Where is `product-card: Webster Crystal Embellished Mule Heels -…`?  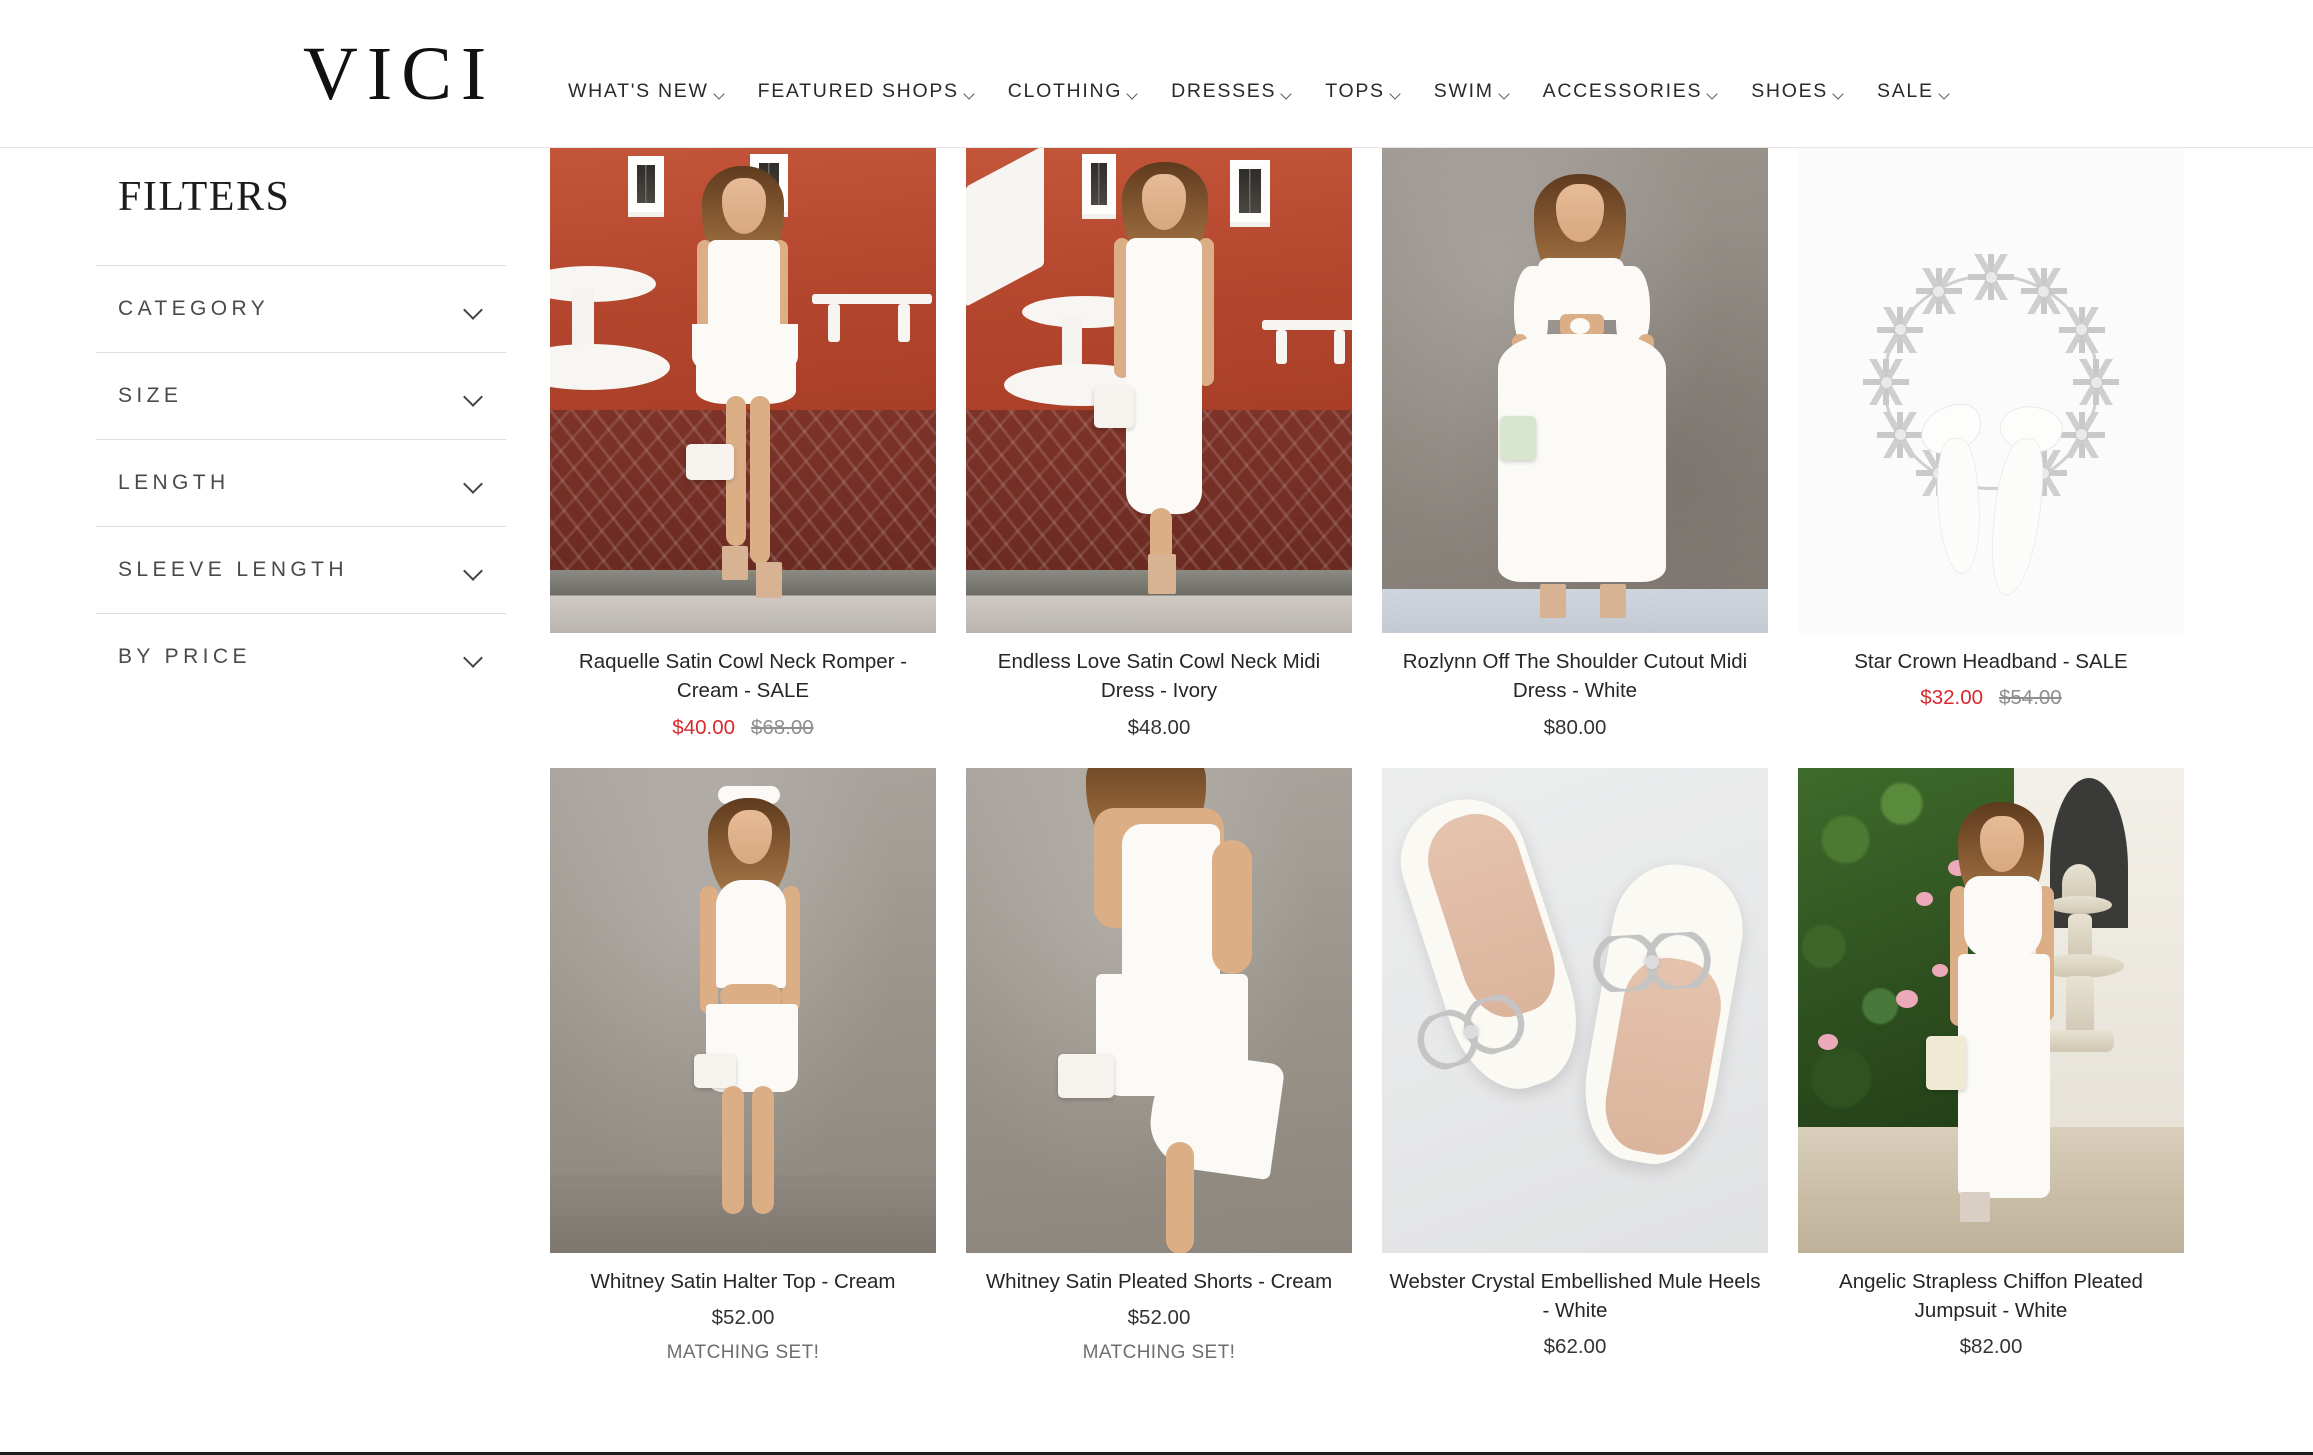 product-card: Webster Crystal Embellished Mule Heels -… is located at coordinates (1575, 1065).